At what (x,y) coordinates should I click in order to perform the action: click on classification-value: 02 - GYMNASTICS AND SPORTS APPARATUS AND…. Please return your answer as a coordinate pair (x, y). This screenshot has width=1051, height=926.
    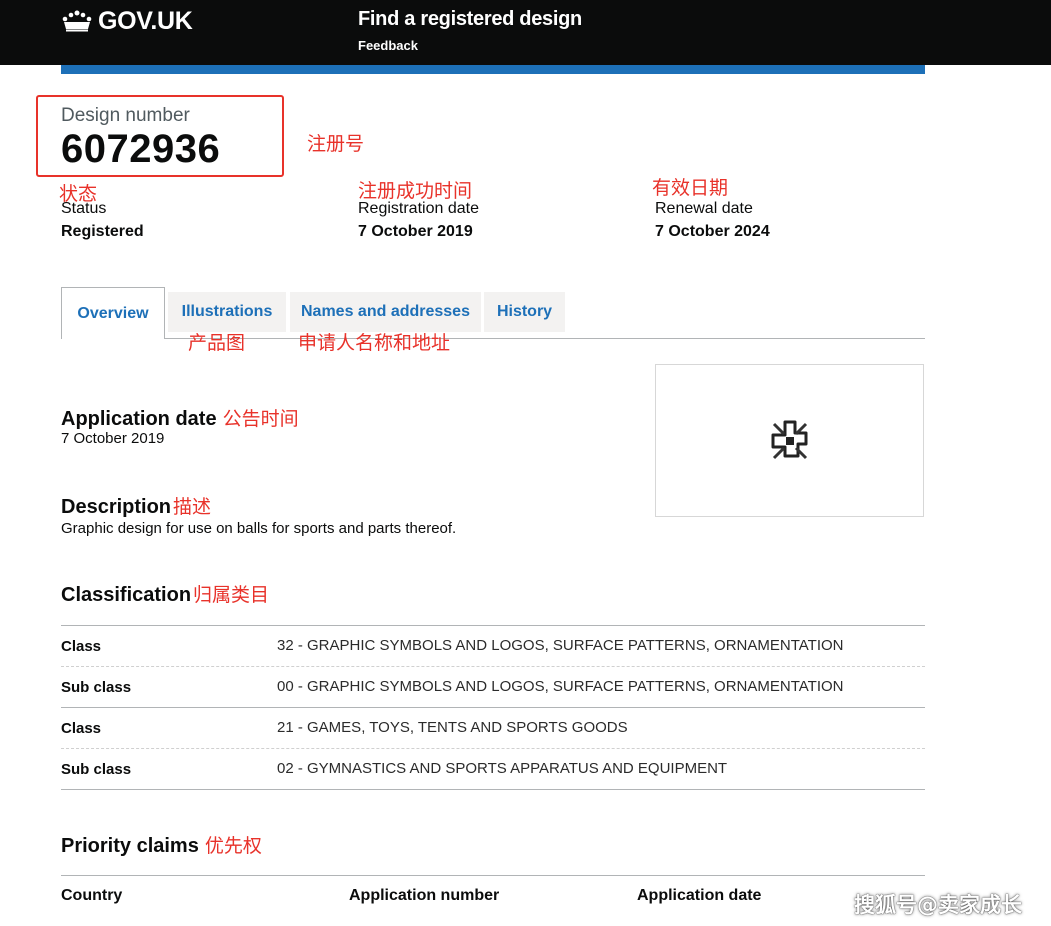
    Looking at the image, I should click on (502, 768).